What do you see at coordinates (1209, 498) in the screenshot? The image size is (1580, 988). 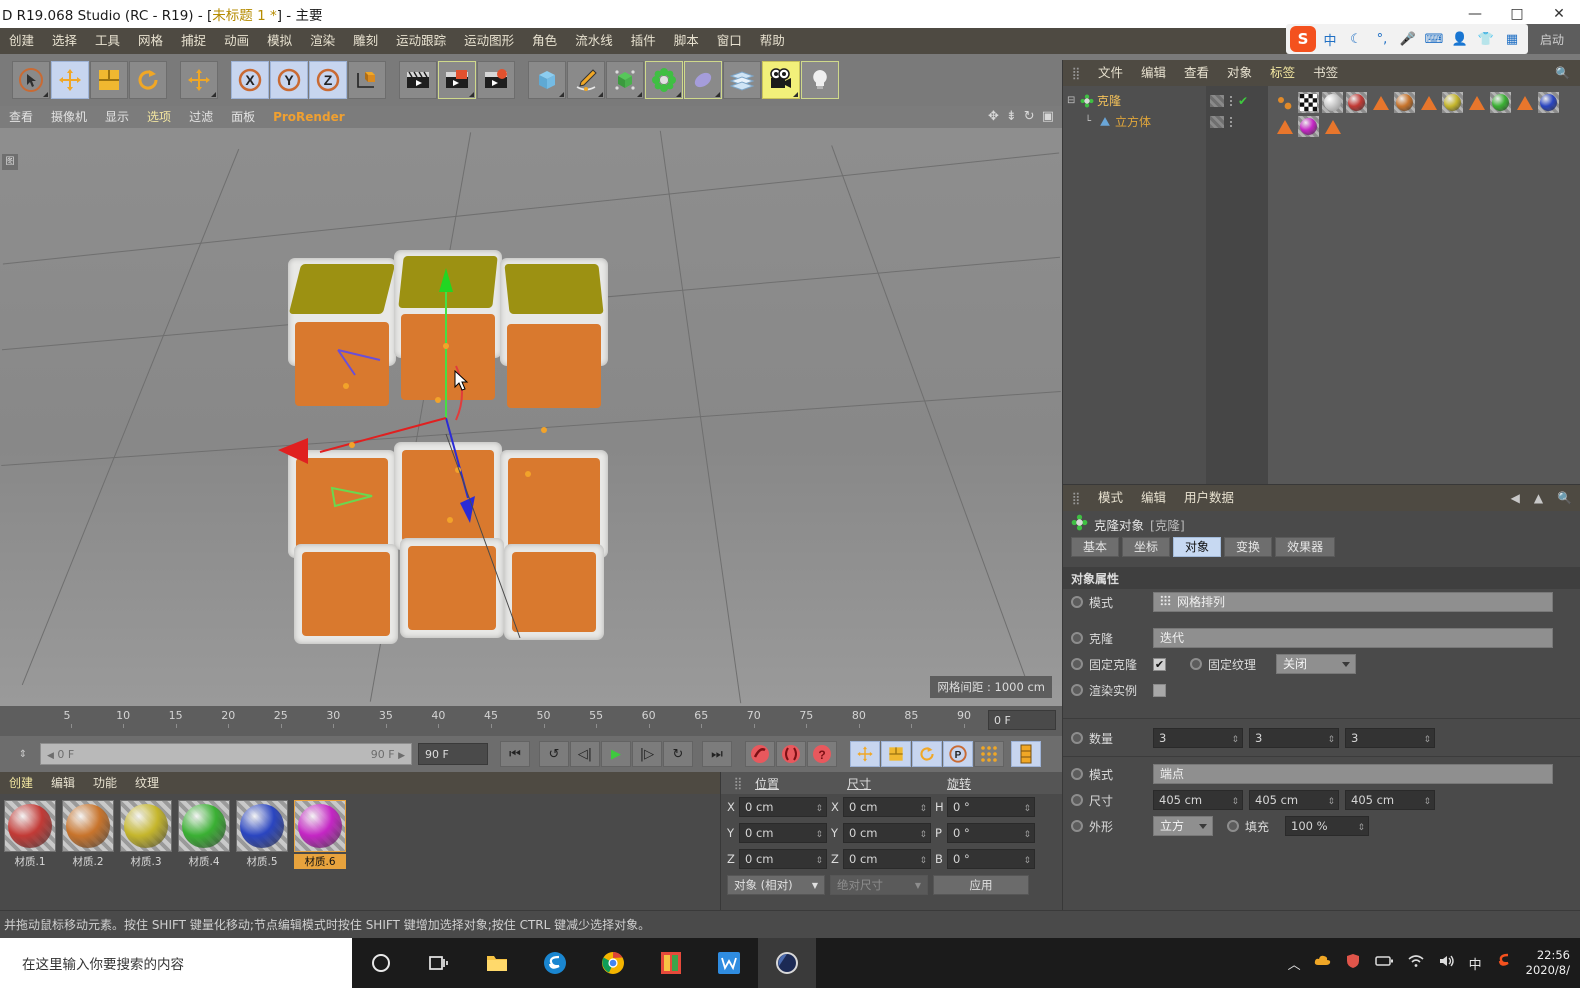 I see `attribute-menu-item-2: 用户数据` at bounding box center [1209, 498].